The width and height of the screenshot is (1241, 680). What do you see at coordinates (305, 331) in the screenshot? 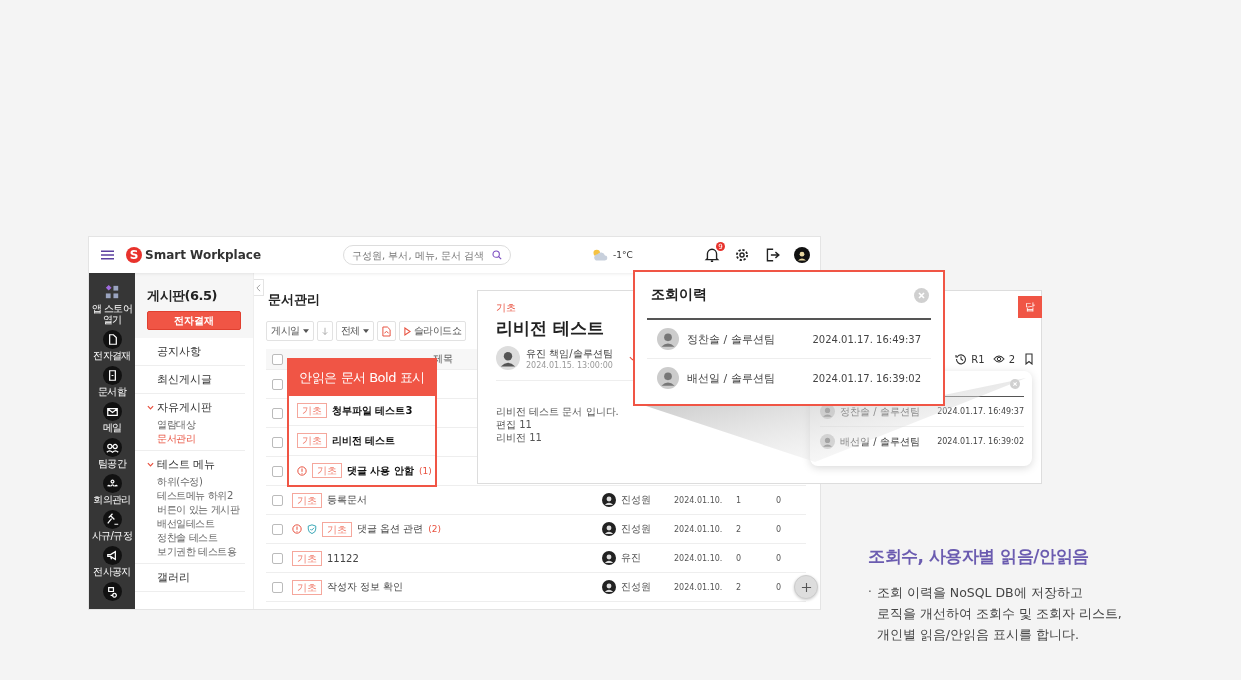
I see `caret-icon` at bounding box center [305, 331].